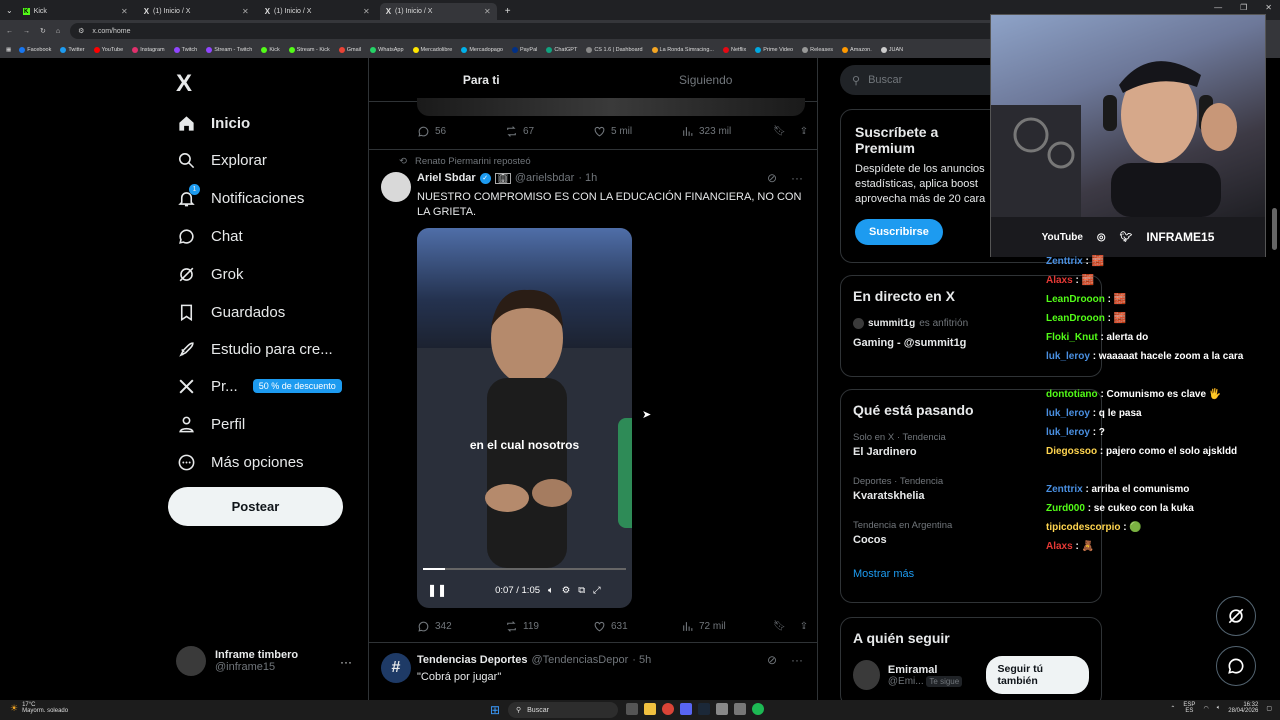 Image resolution: width=1280 pixels, height=720 pixels. What do you see at coordinates (1269, 708) in the screenshot?
I see `notifications-icon: ▢` at bounding box center [1269, 708].